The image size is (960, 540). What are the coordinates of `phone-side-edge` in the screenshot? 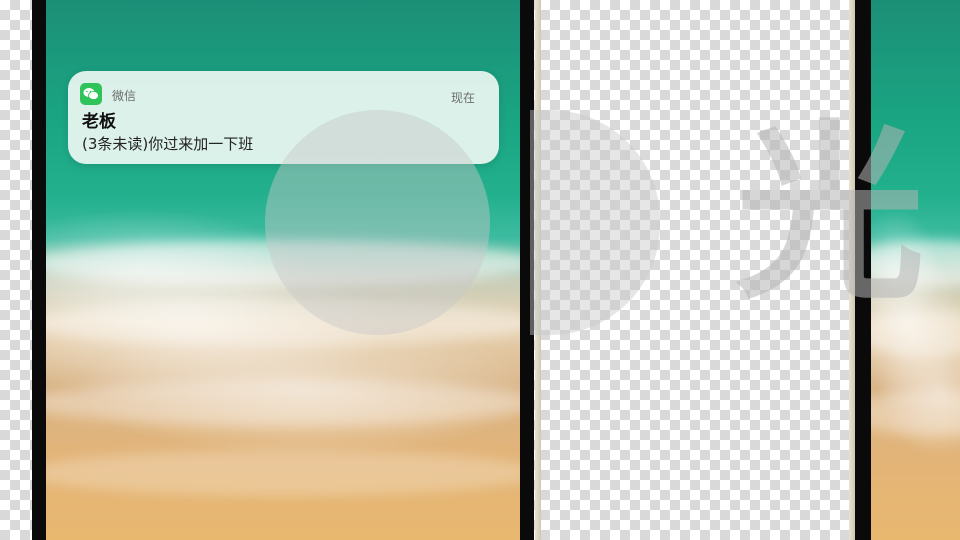 It's located at (538, 270).